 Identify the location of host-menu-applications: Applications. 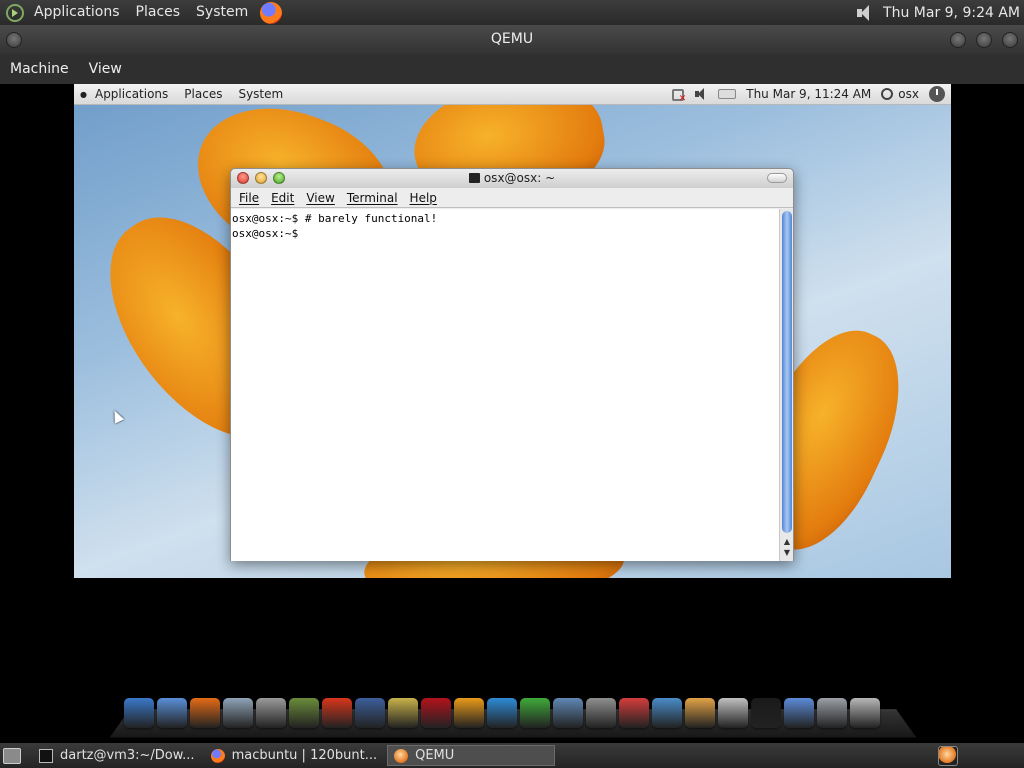
(77, 12).